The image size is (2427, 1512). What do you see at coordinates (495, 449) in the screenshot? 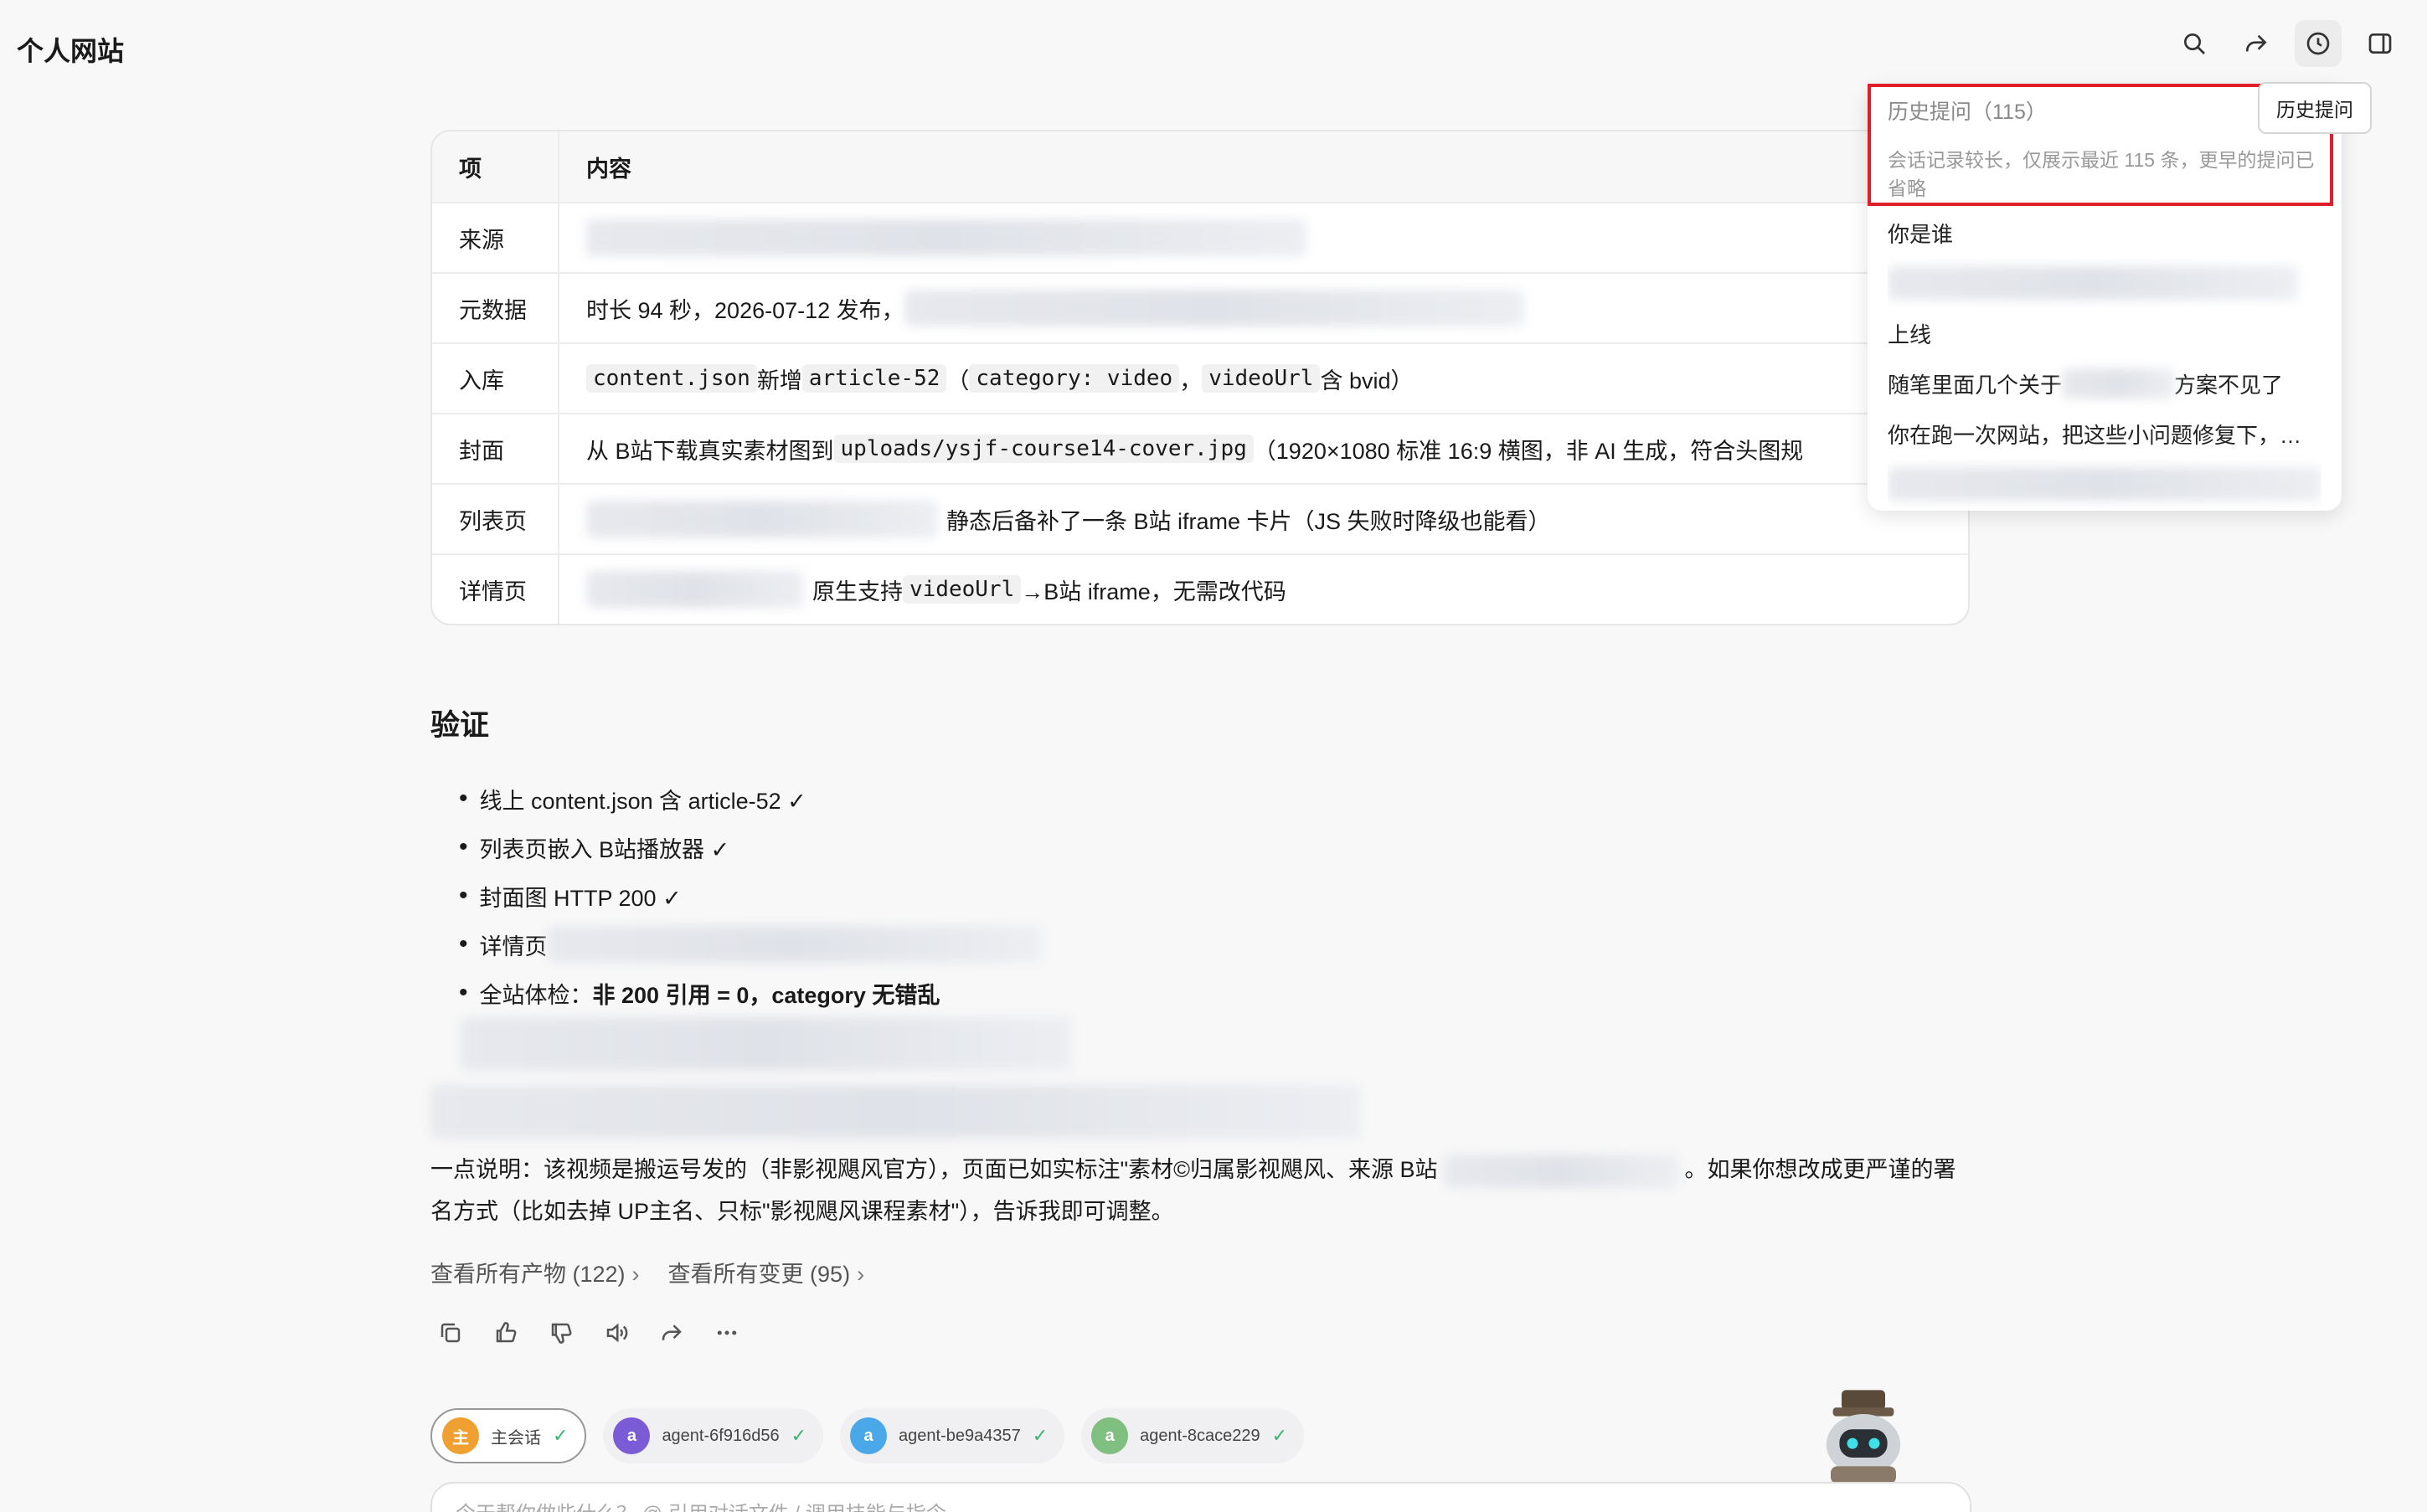
I see `table-cell-key: 封面` at bounding box center [495, 449].